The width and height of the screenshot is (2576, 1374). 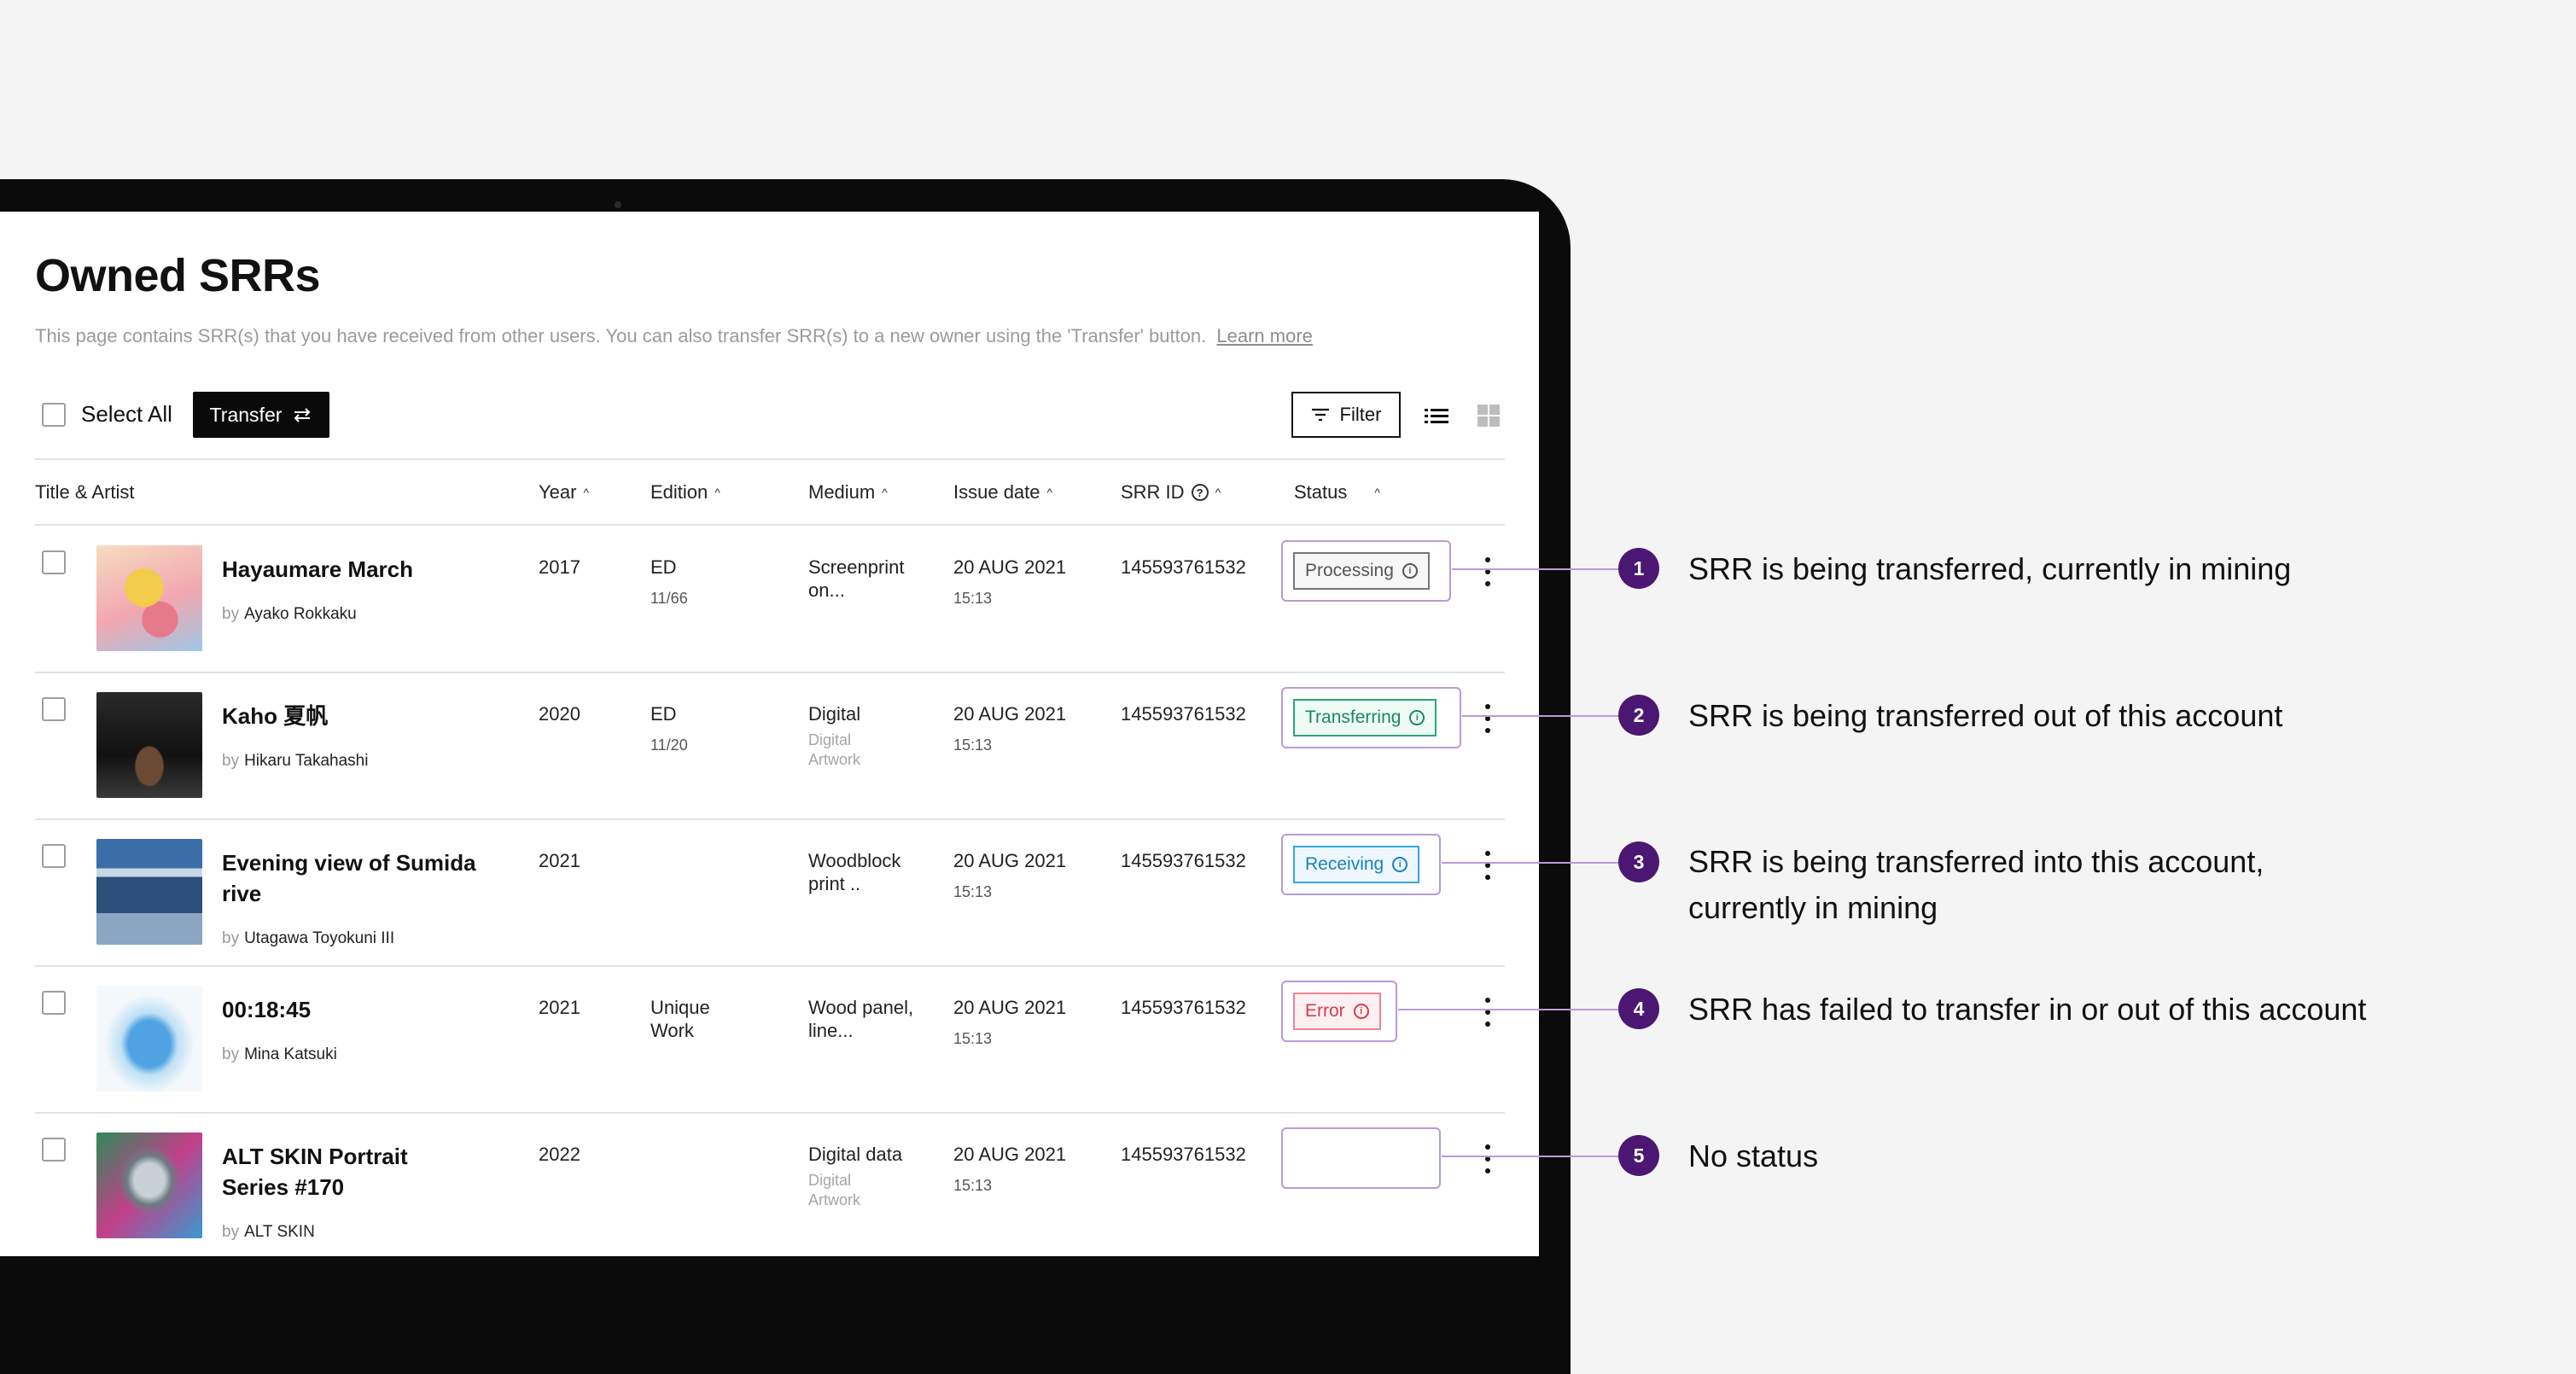 I want to click on status-badge-error: Error i, so click(x=1337, y=1012).